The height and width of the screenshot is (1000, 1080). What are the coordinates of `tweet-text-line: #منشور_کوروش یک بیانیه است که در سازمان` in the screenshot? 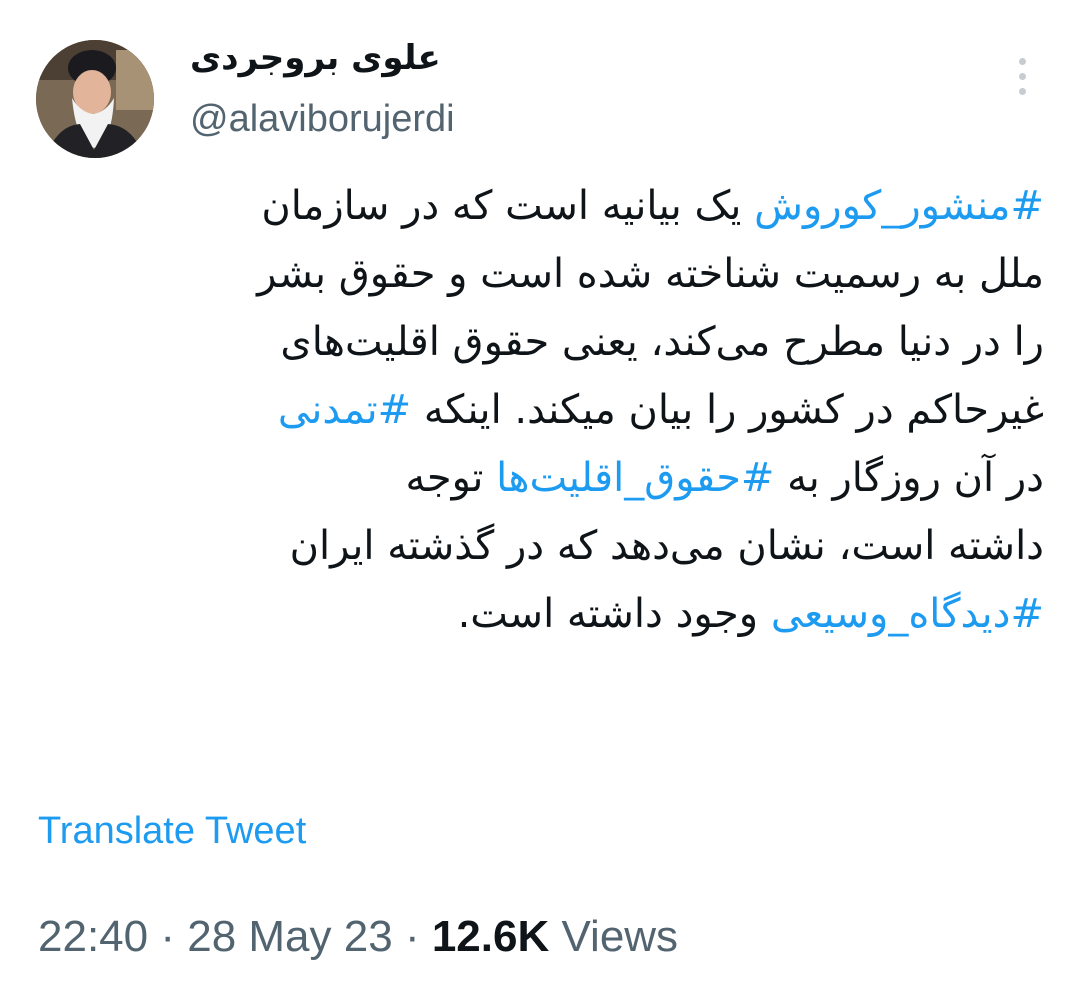 It's located at (540, 206).